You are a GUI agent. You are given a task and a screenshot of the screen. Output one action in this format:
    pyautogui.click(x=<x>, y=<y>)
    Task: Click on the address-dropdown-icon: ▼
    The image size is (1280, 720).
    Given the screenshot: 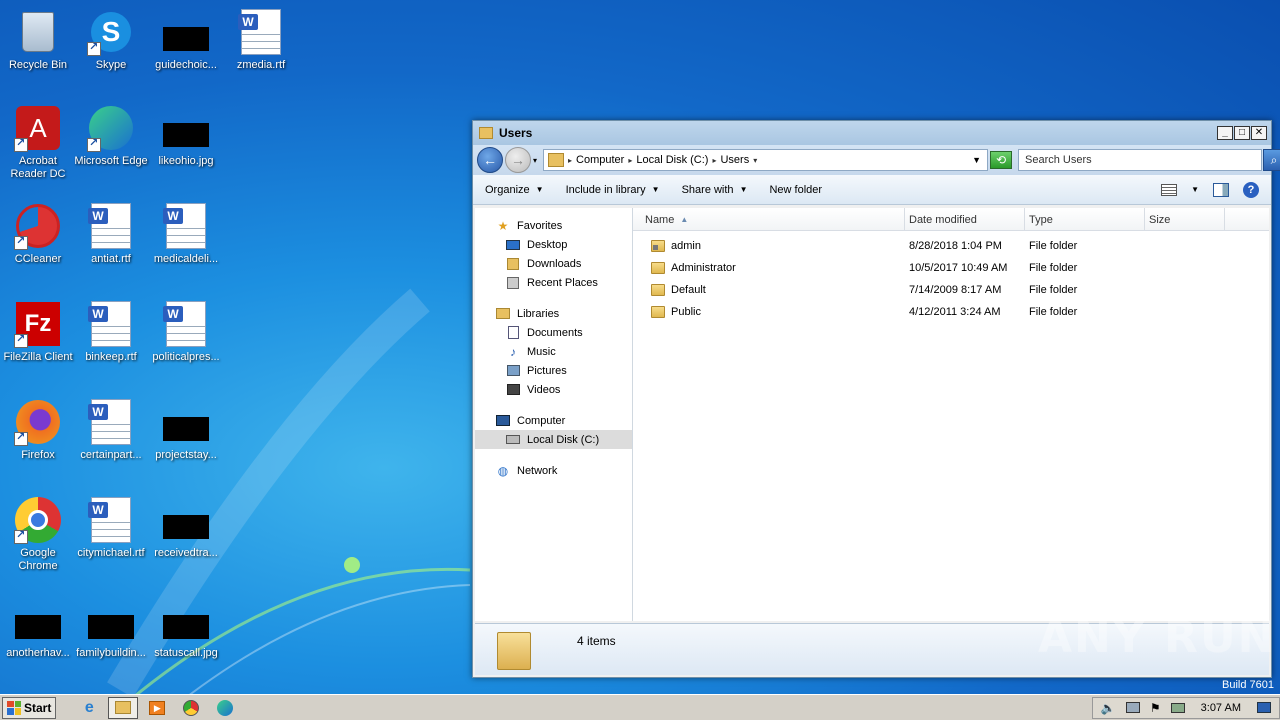 What is the action you would take?
    pyautogui.click(x=976, y=160)
    